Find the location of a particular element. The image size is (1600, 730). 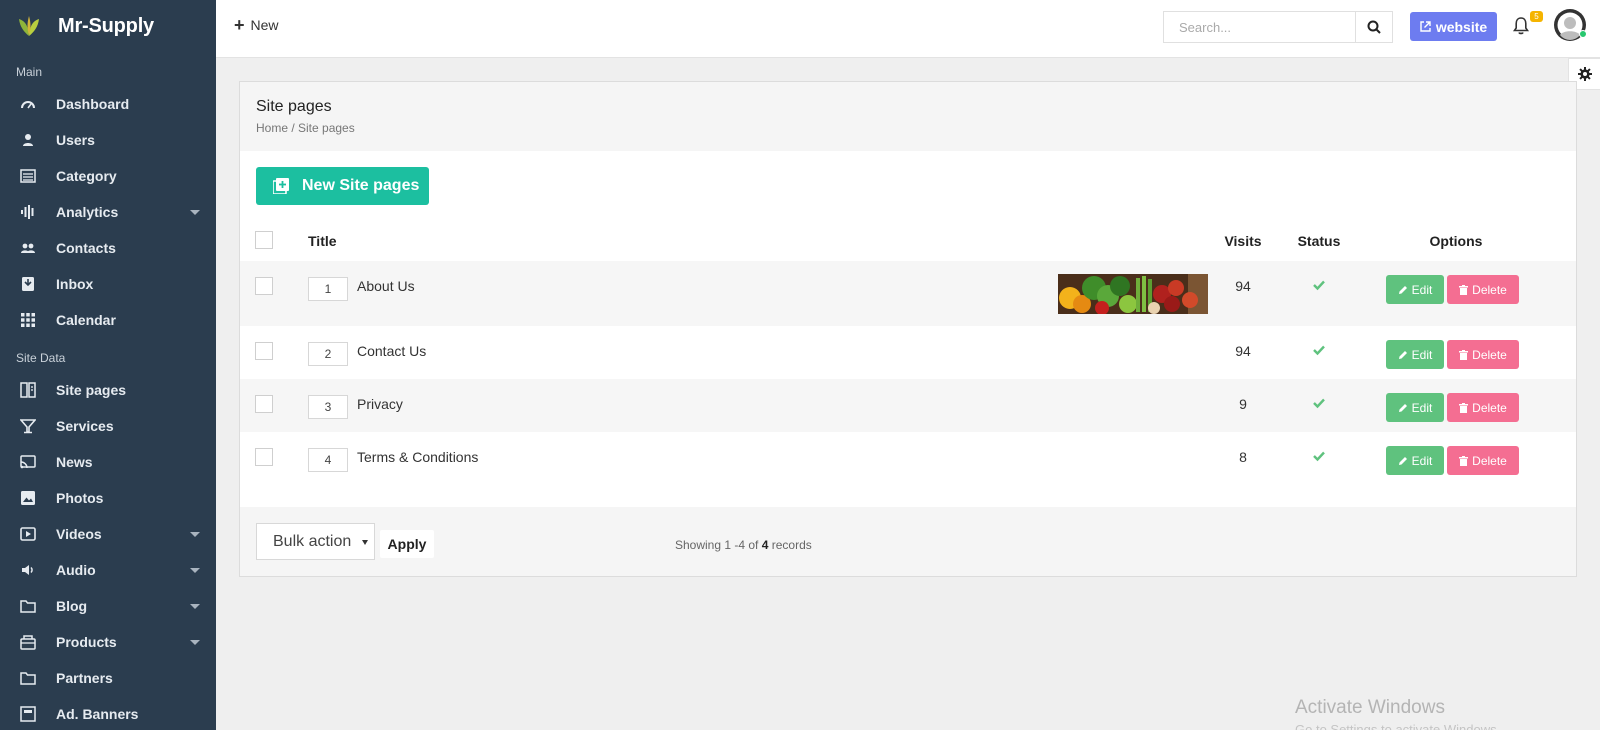

bulk-action-select: Bulk action is located at coordinates (315, 541).